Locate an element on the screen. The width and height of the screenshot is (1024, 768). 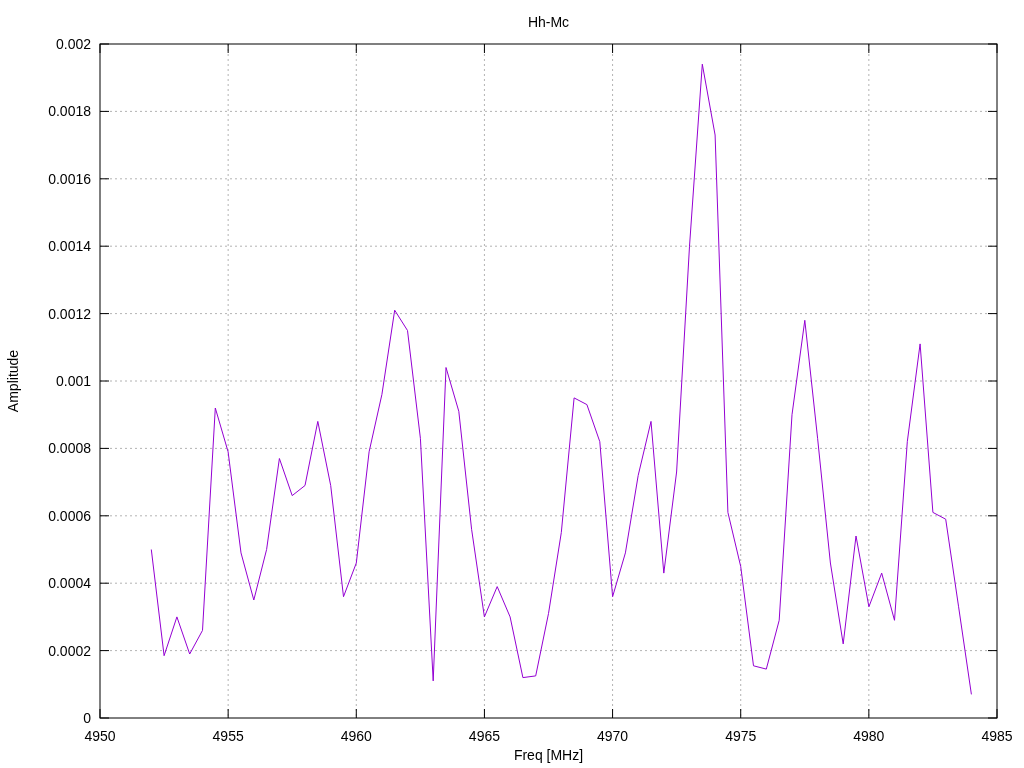
y-axis-label: Amplitude is located at coordinates (13, 381).